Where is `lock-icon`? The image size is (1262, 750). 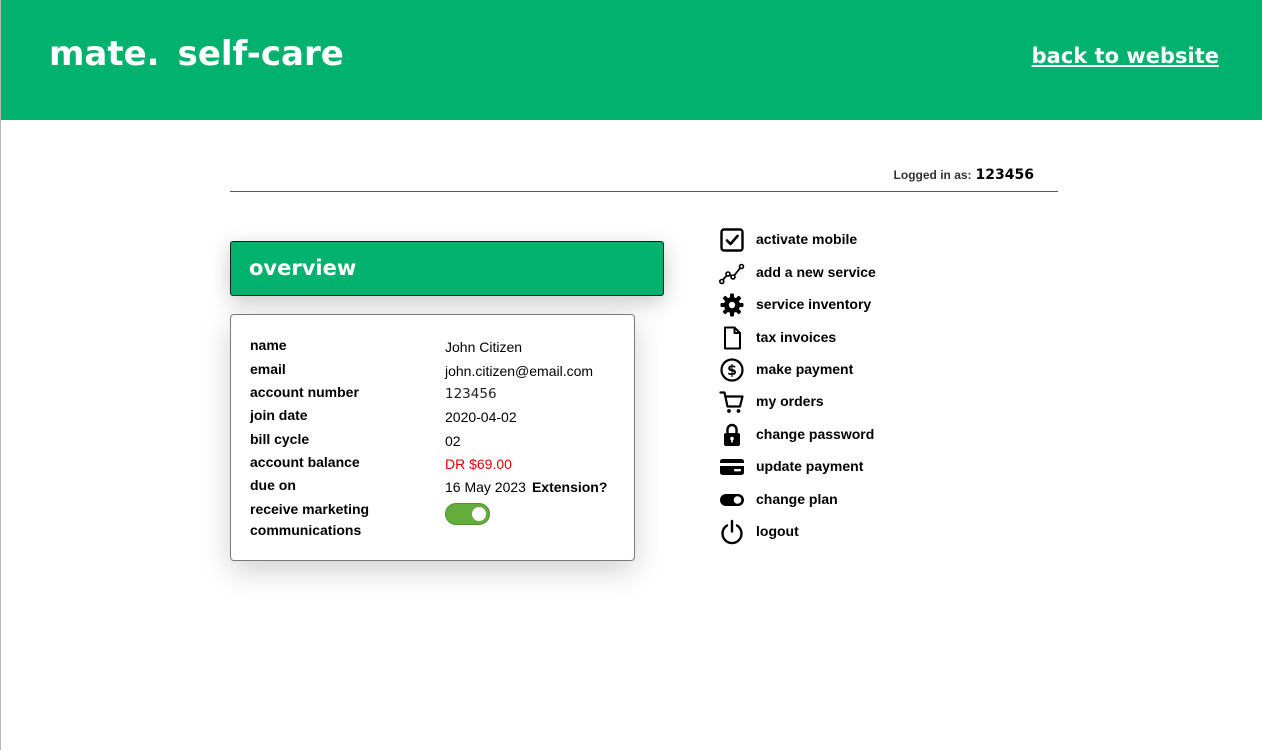 lock-icon is located at coordinates (732, 435).